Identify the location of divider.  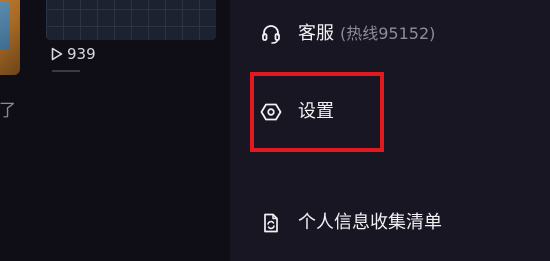
(66, 71).